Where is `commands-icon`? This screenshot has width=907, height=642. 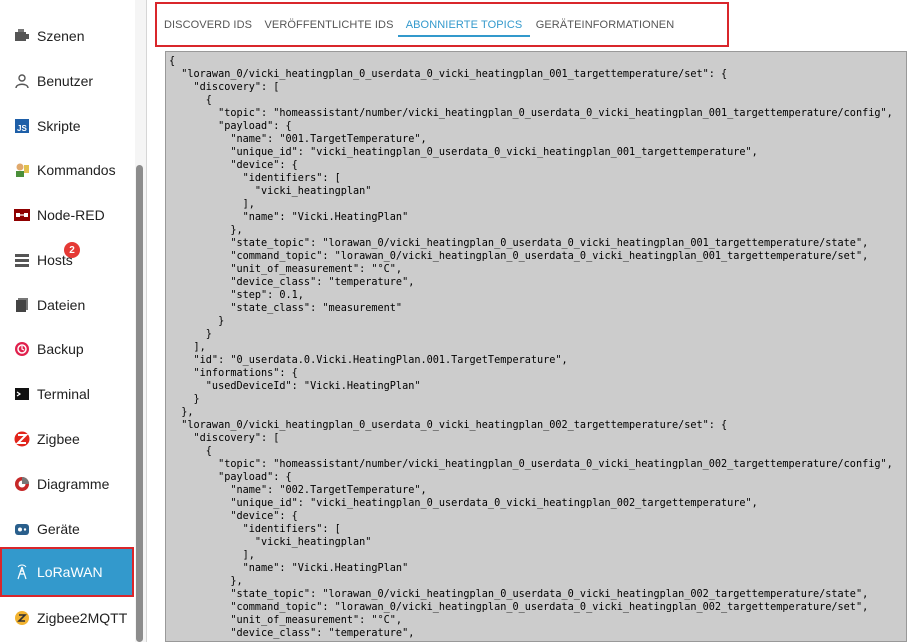 commands-icon is located at coordinates (22, 170).